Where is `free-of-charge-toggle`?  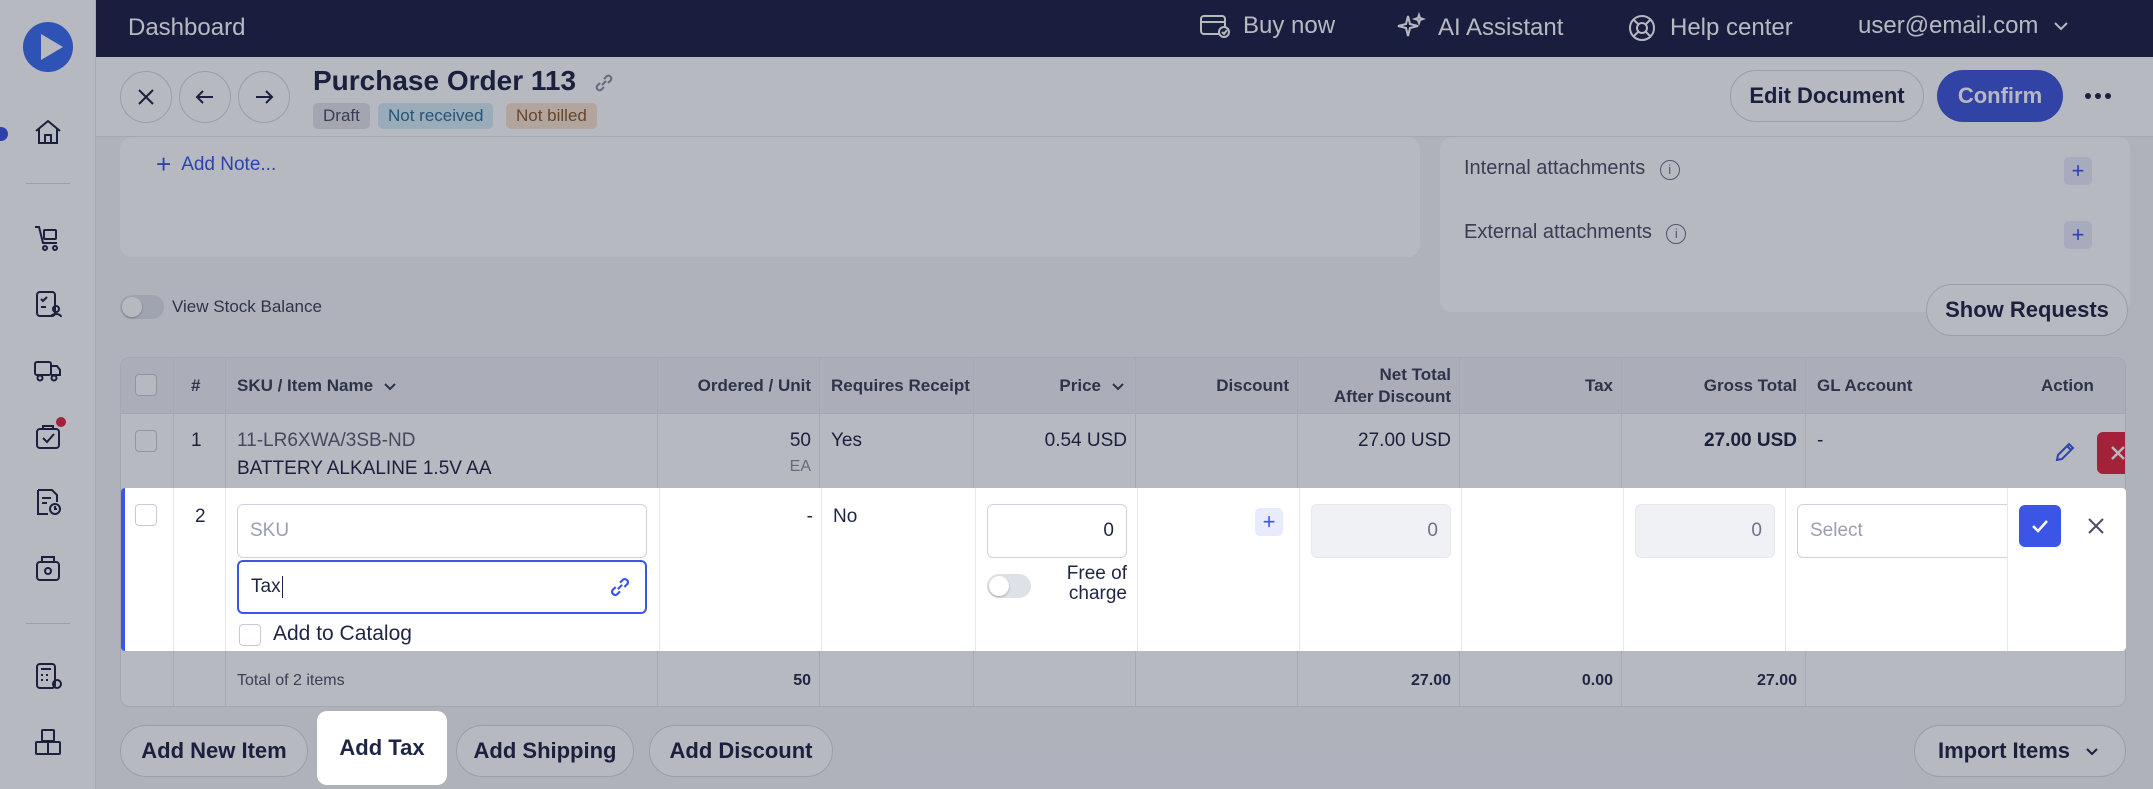
free-of-charge-toggle is located at coordinates (1009, 586).